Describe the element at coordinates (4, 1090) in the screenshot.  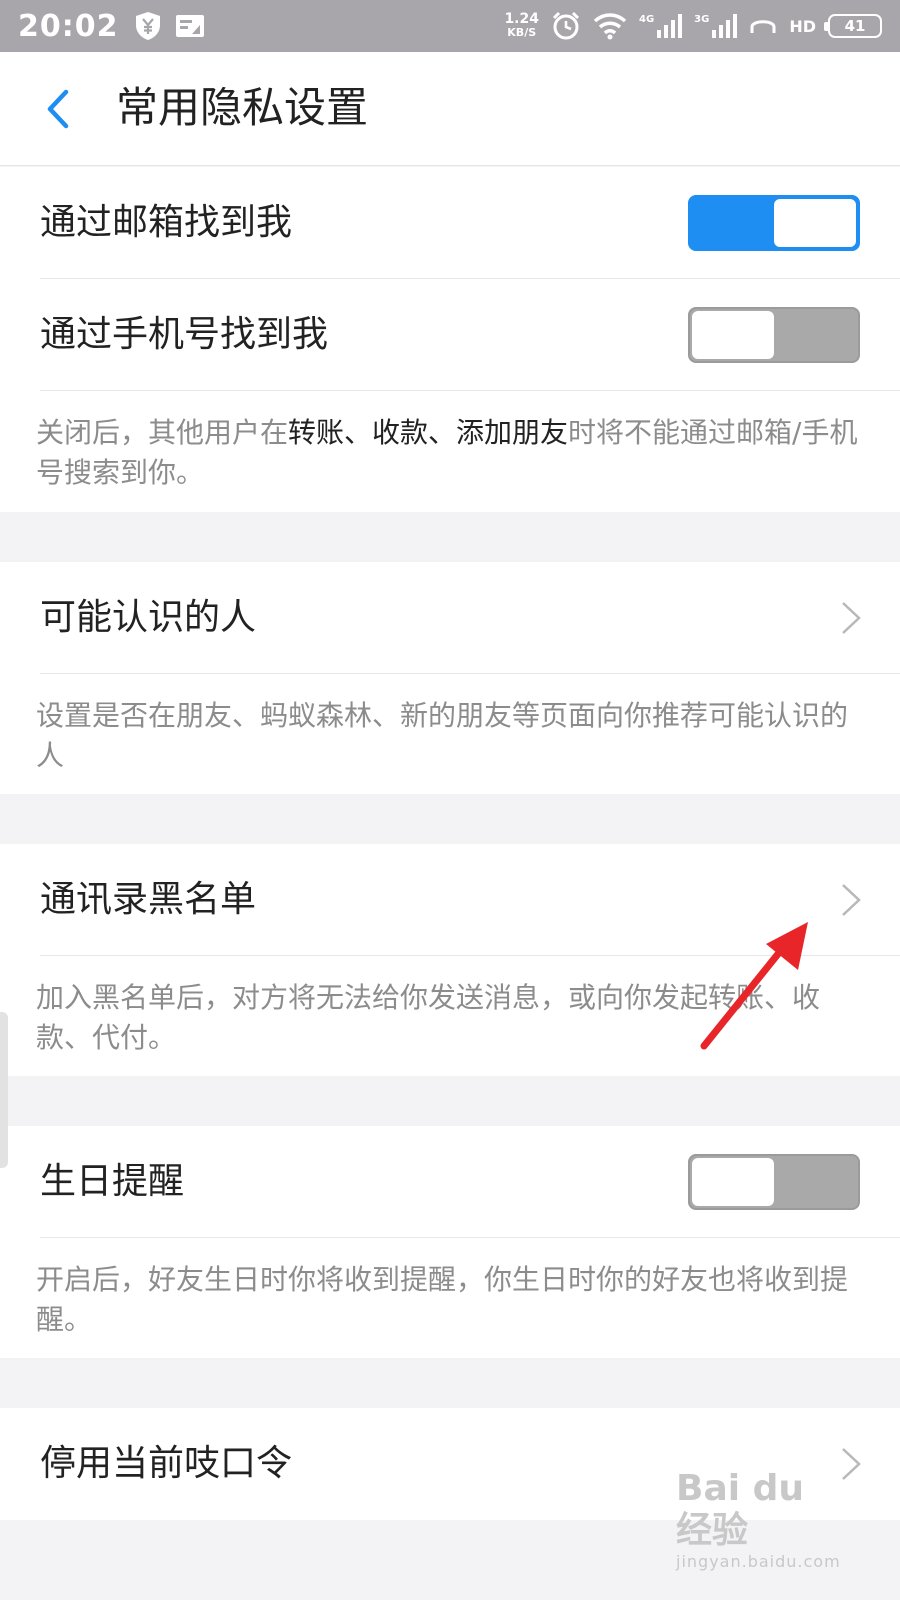
I see `edge-floating-tab` at that location.